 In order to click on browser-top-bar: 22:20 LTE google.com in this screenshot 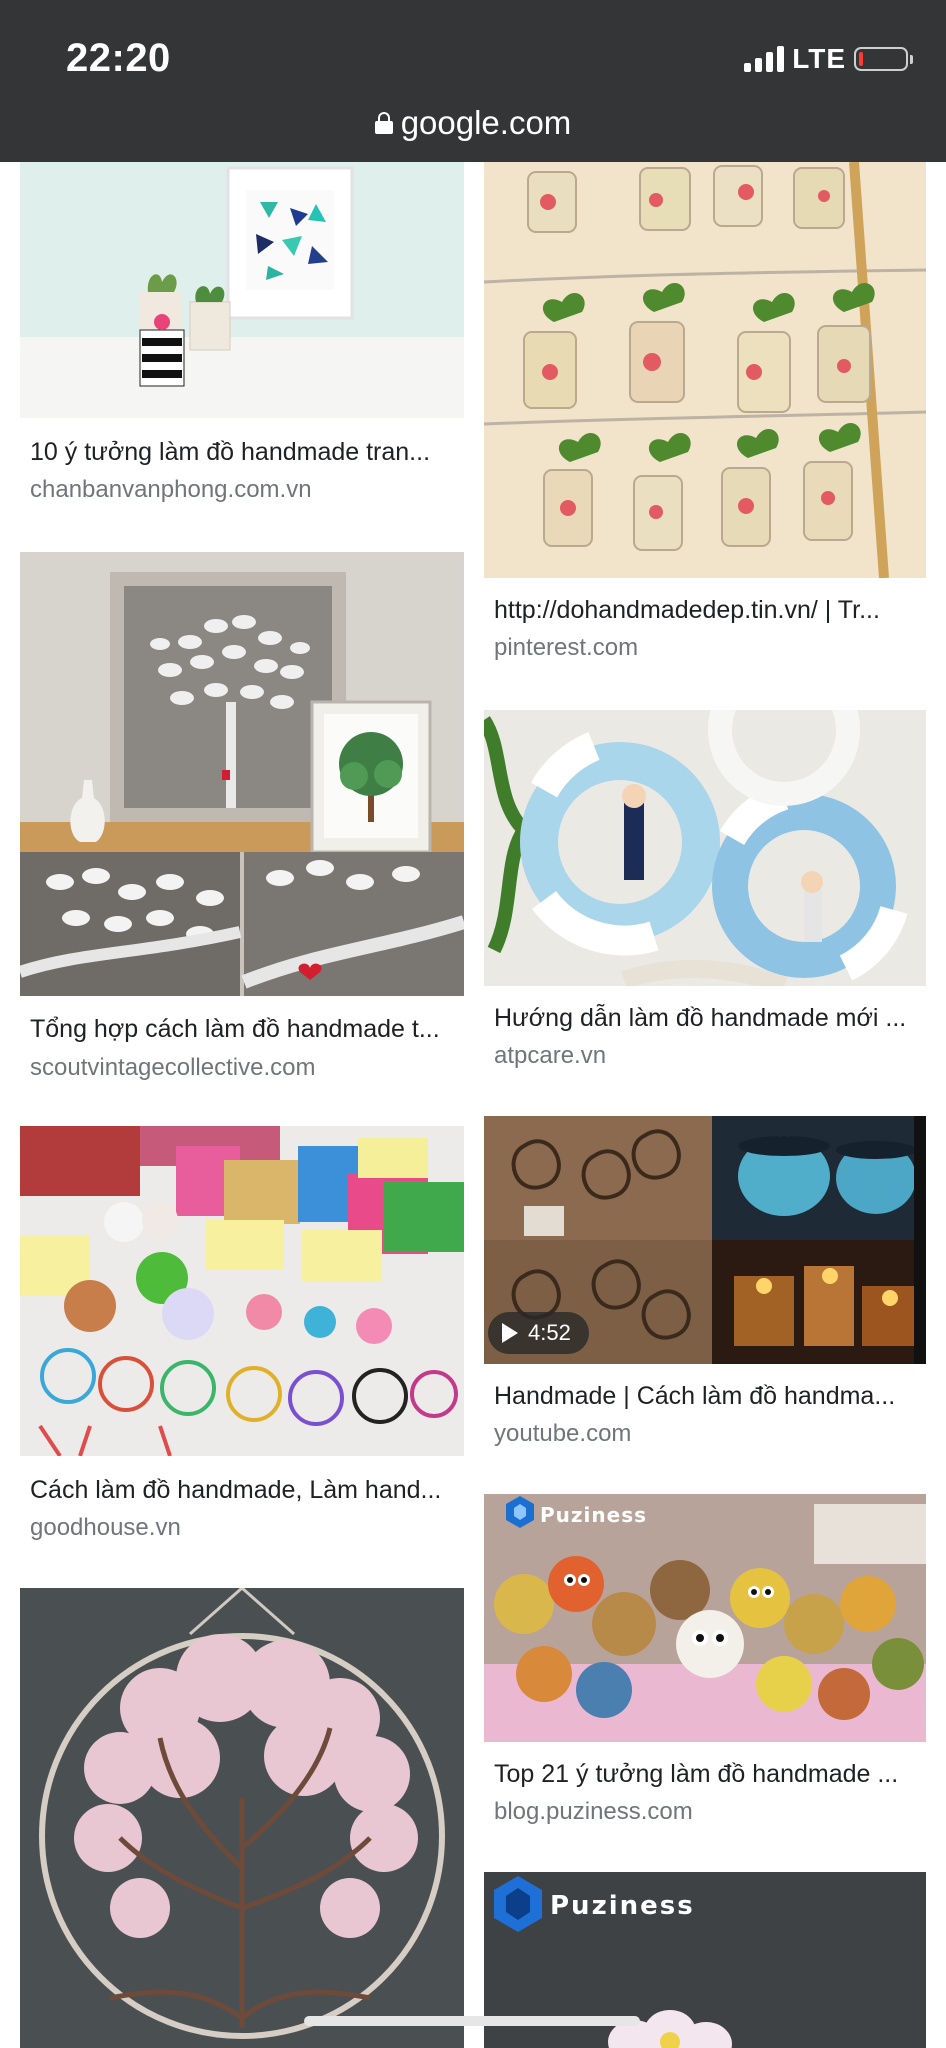, I will do `click(473, 81)`.